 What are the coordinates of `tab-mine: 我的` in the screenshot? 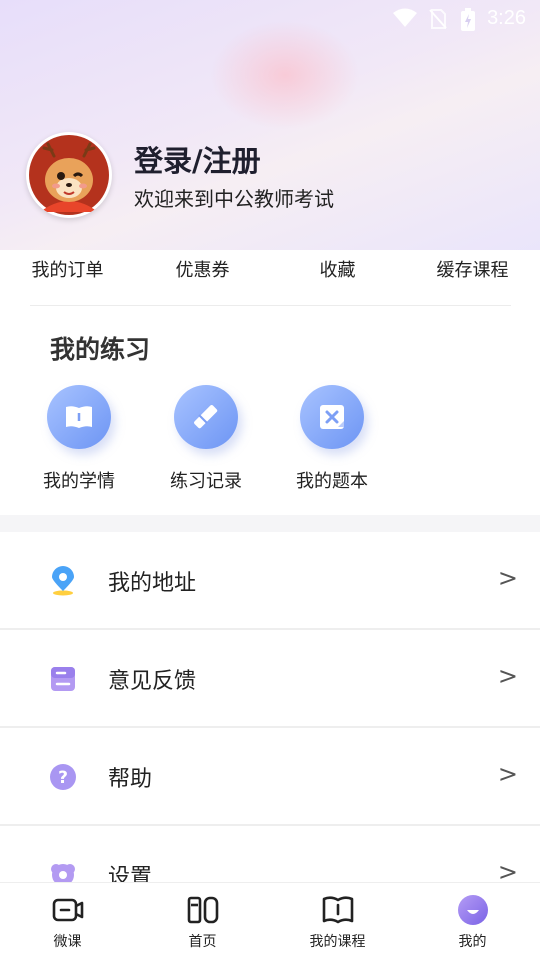 It's located at (472, 922).